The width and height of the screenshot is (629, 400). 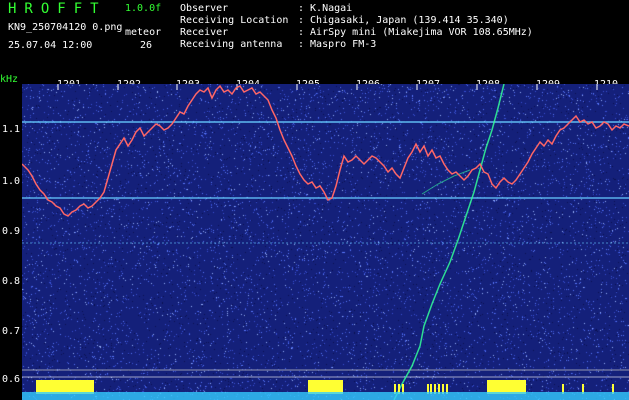 What do you see at coordinates (403, 20) in the screenshot?
I see `location-value: : Chigasaki, Japan (139.414 35.340)` at bounding box center [403, 20].